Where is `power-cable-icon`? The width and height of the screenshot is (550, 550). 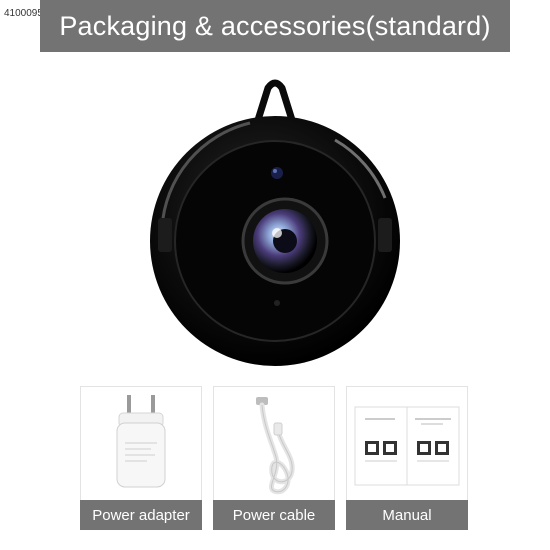
power-cable-icon is located at coordinates (275, 446).